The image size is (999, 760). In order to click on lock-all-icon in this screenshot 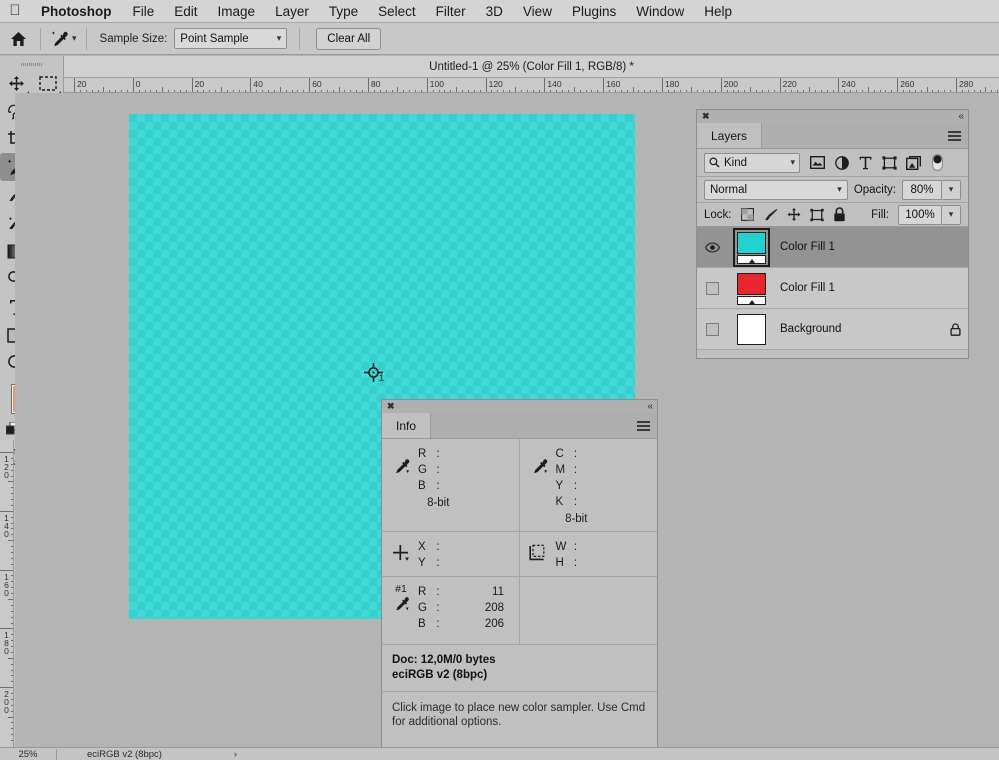, I will do `click(840, 214)`.